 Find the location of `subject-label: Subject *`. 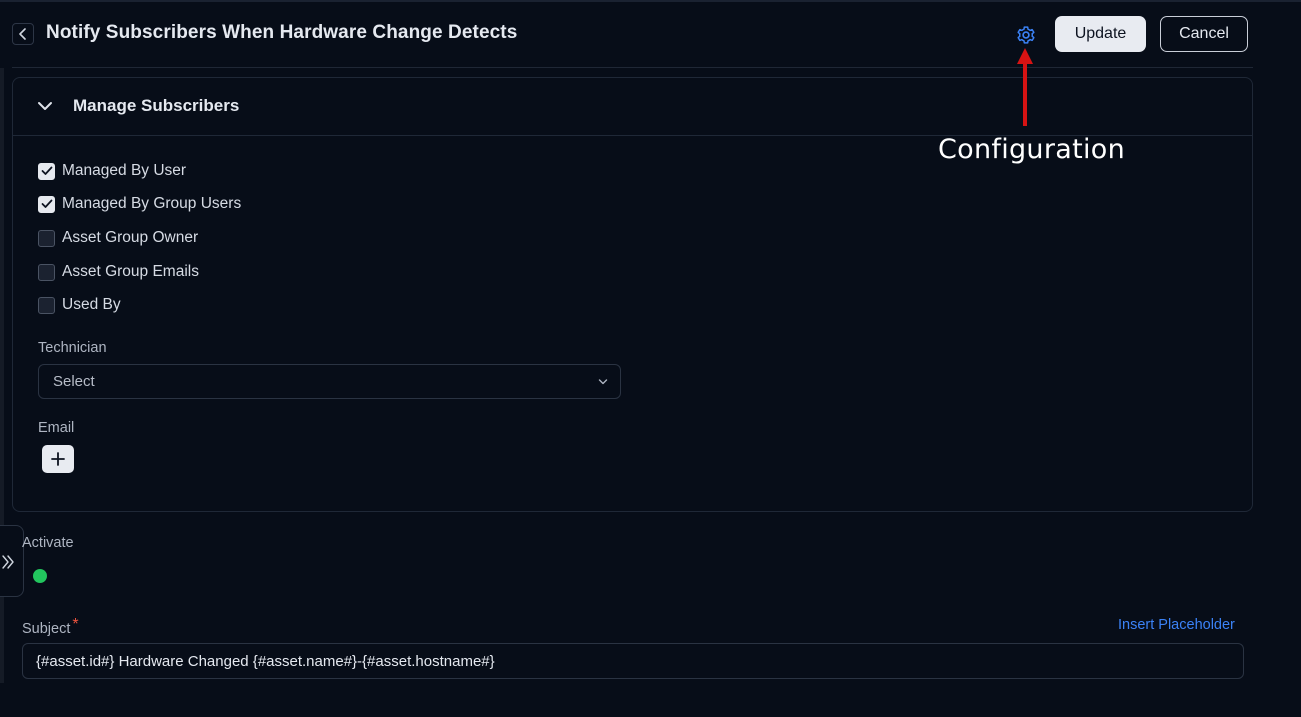

subject-label: Subject * is located at coordinates (50, 627).